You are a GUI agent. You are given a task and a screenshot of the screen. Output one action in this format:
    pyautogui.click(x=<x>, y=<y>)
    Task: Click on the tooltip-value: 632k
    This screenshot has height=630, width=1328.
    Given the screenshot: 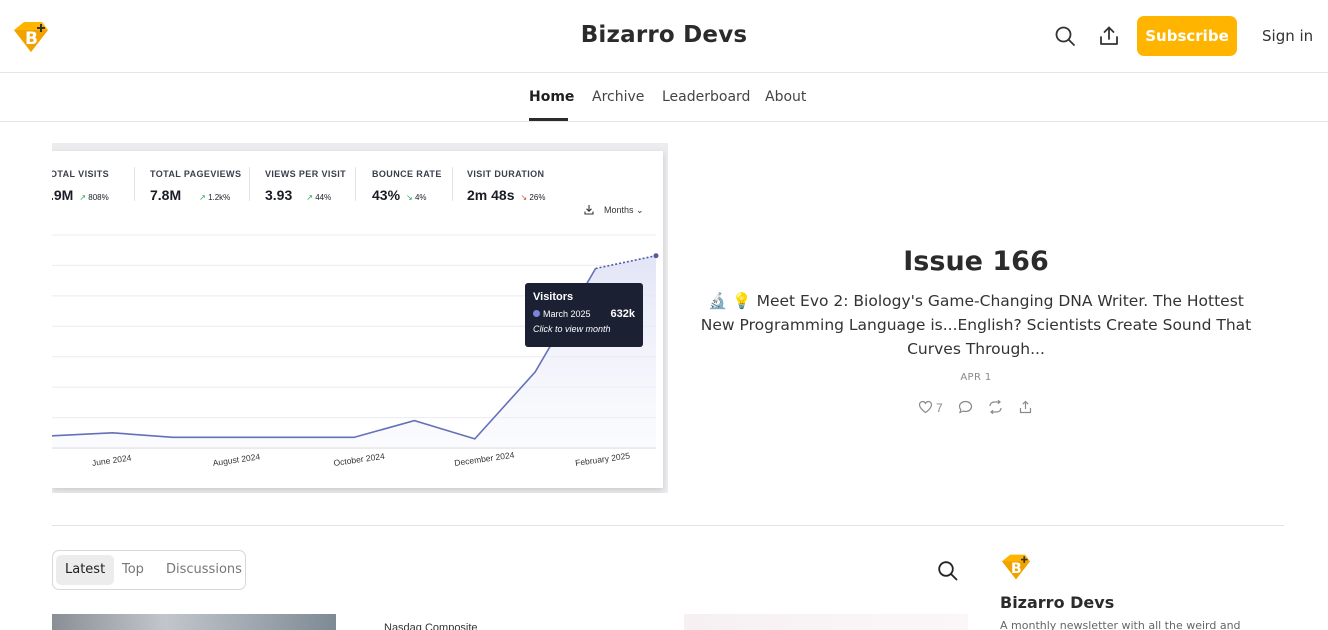 What is the action you would take?
    pyautogui.click(x=622, y=314)
    